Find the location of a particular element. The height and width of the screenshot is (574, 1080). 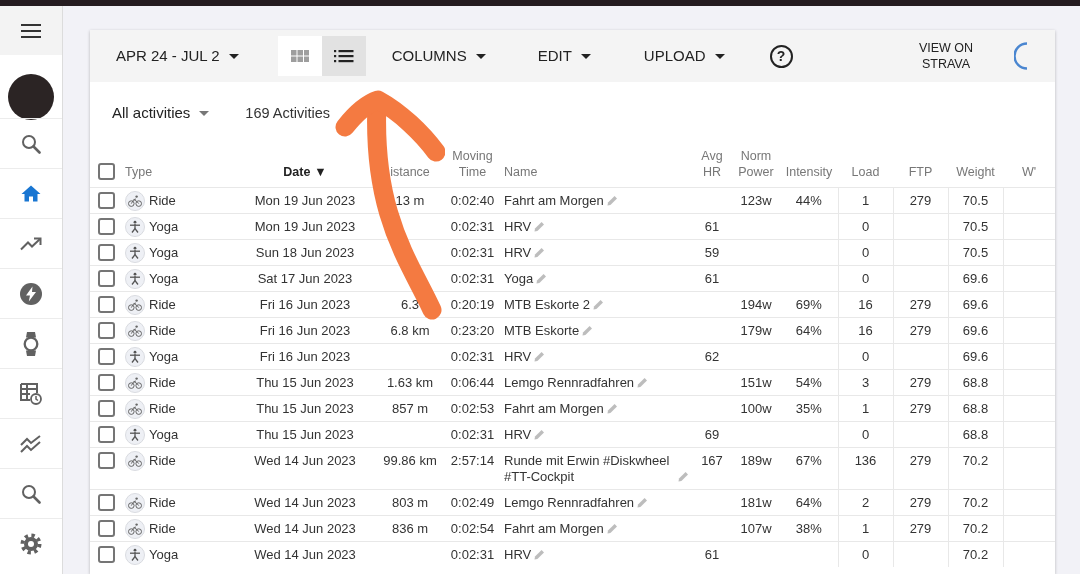

column-header: Norm Power is located at coordinates (756, 163).